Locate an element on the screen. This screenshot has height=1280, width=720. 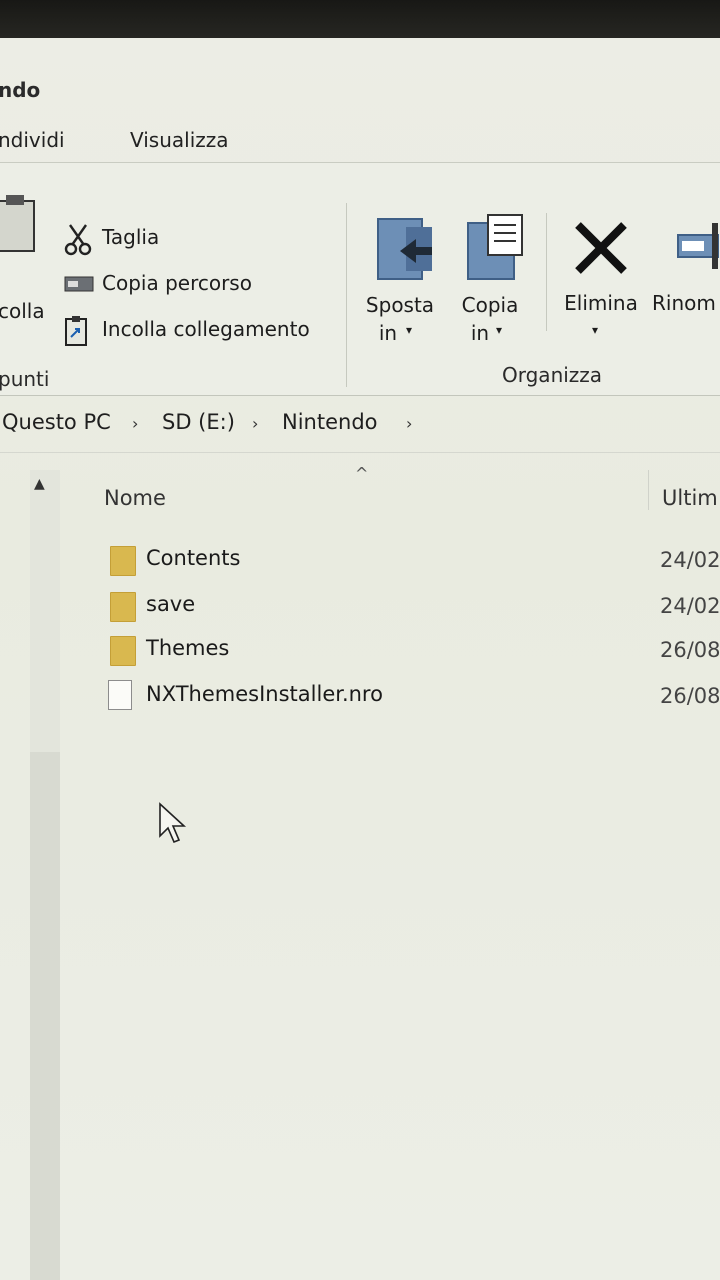
copy-to-label-2: in is located at coordinates (480, 333).